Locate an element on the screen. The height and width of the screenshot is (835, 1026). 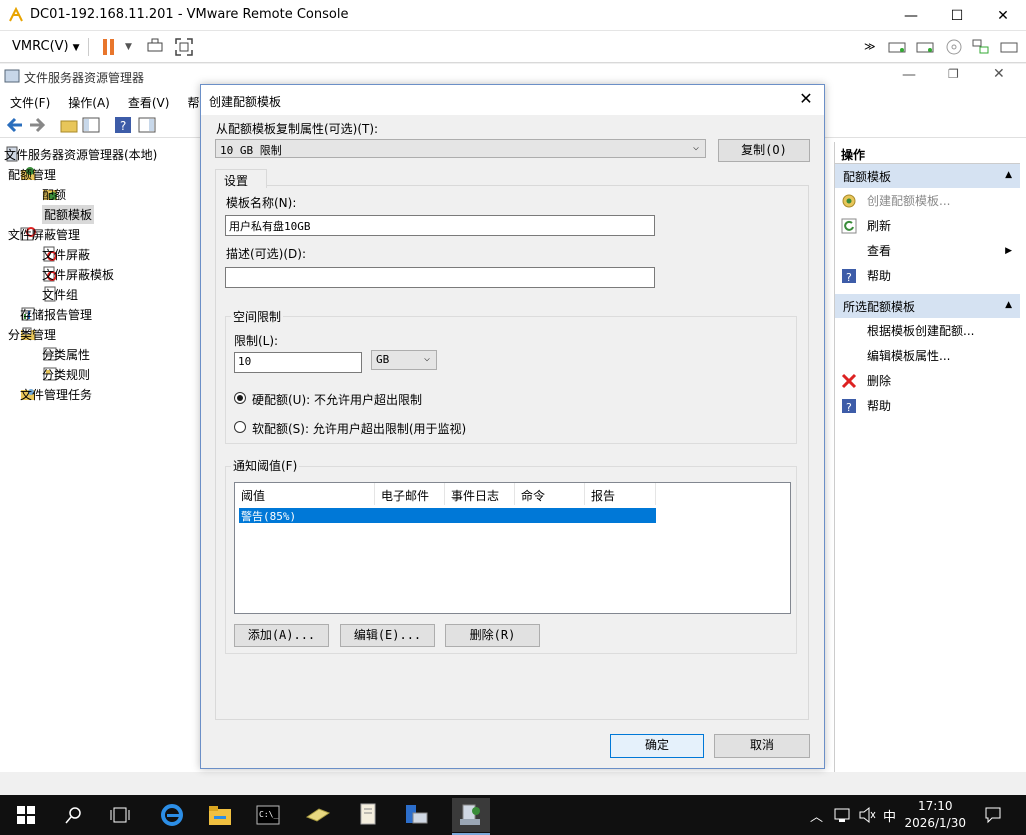
tree-item-classification-rules: 分类规则 is located at coordinates (66, 374).